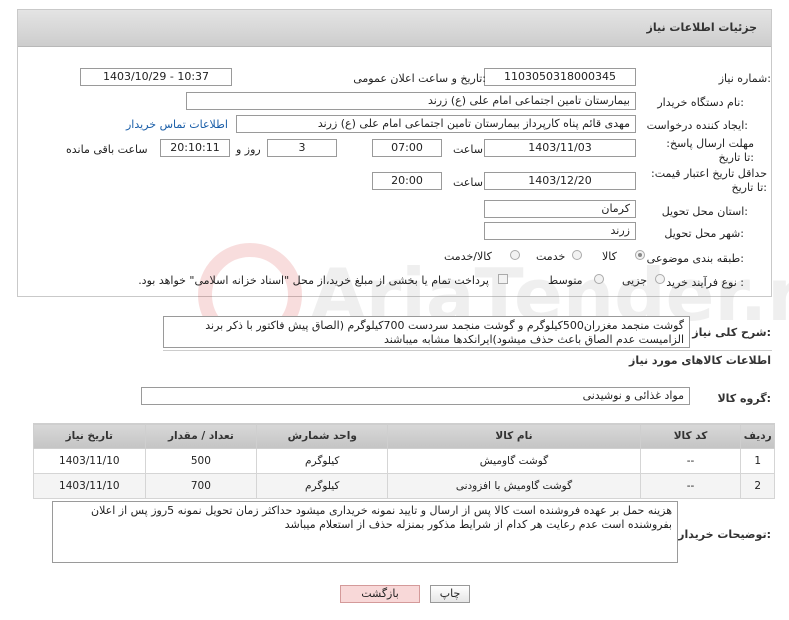  I want to click on summary-label: شرح کلی نیاز:, so click(731, 332).